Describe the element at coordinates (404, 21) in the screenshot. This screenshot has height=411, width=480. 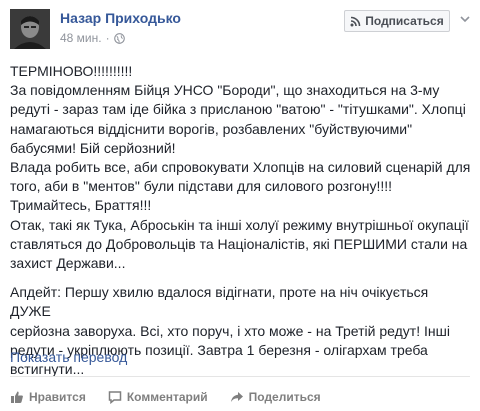
I see `subscribe-label: Подписаться` at that location.